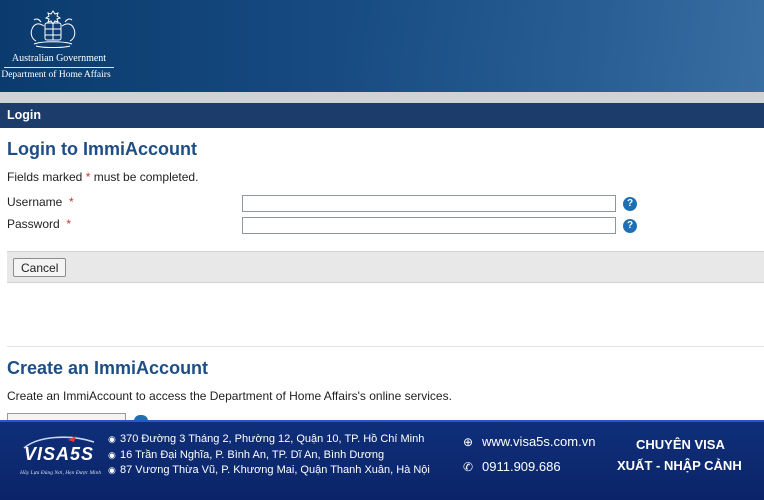 This screenshot has width=764, height=500. I want to click on slogan-line-1: CHUYÊN VISA, so click(680, 444).